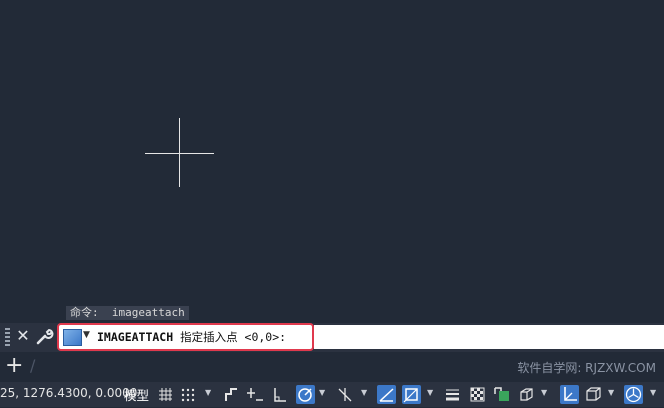 This screenshot has width=664, height=408. Describe the element at coordinates (477, 394) in the screenshot. I see `transparency-icon` at that location.